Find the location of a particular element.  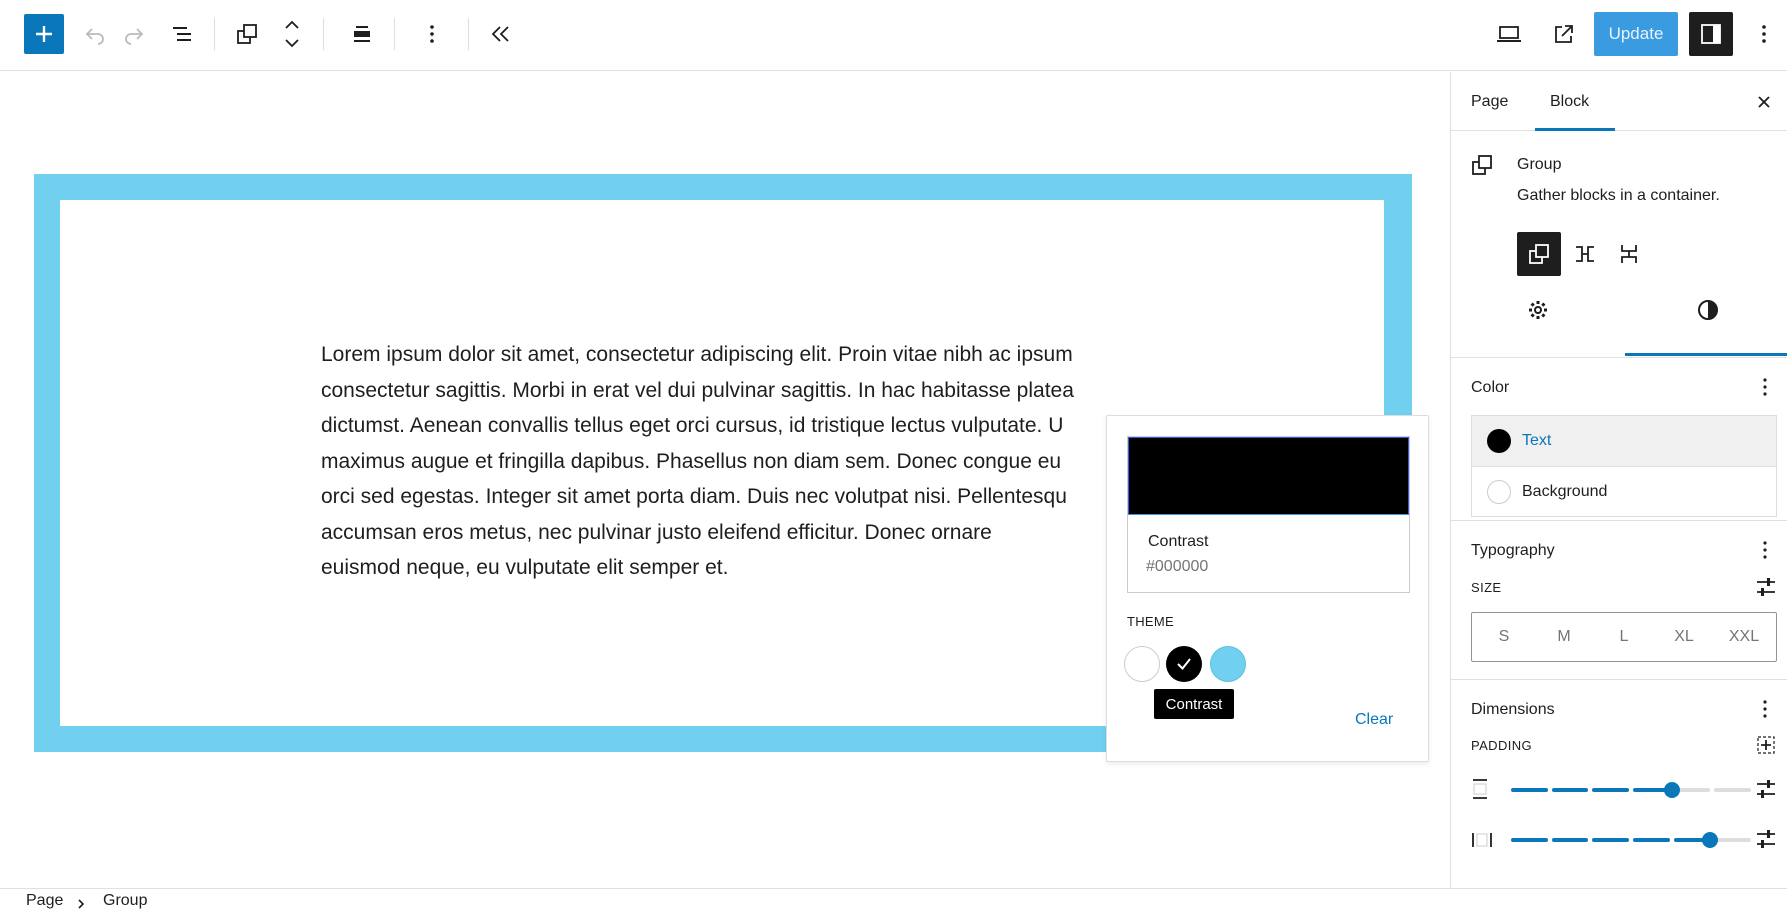

variant-row-button is located at coordinates (1585, 254).